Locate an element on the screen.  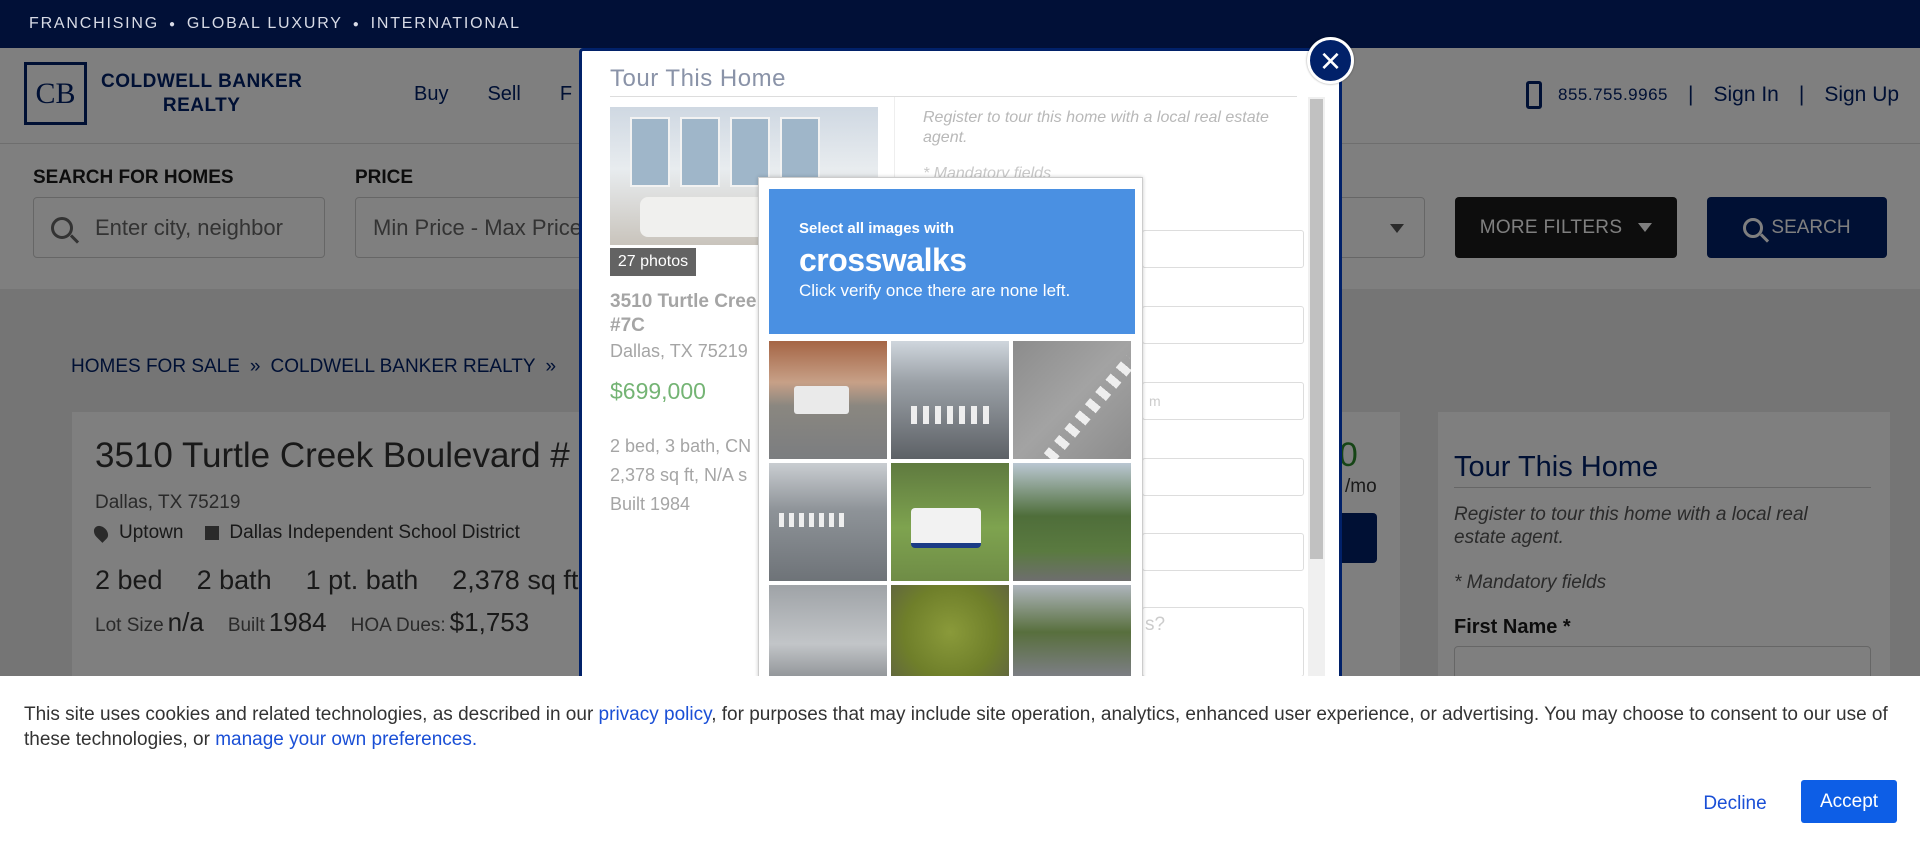
topbar-franchising: FRANCHISING is located at coordinates (94, 24).